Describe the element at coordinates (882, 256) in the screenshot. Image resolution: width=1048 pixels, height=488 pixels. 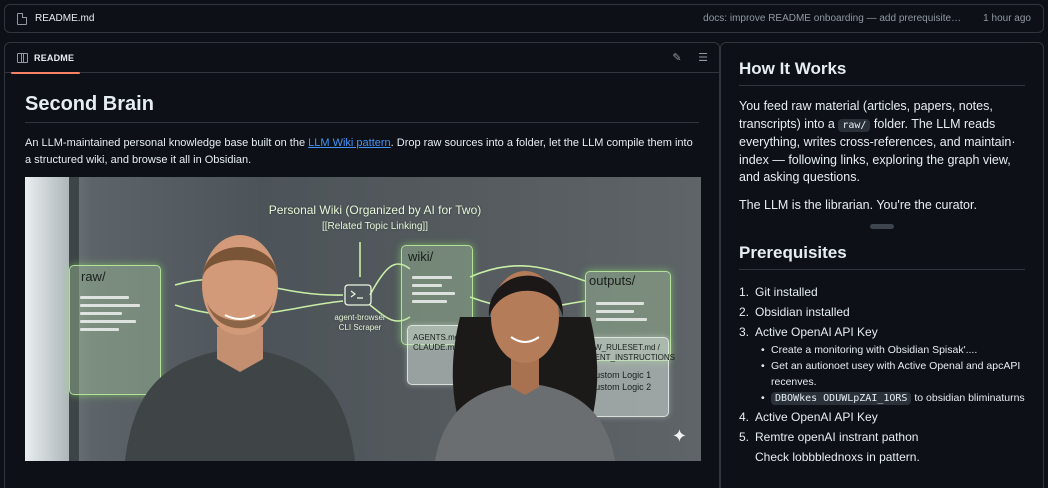
I see `prerequisites-heading: Prerequisites` at that location.